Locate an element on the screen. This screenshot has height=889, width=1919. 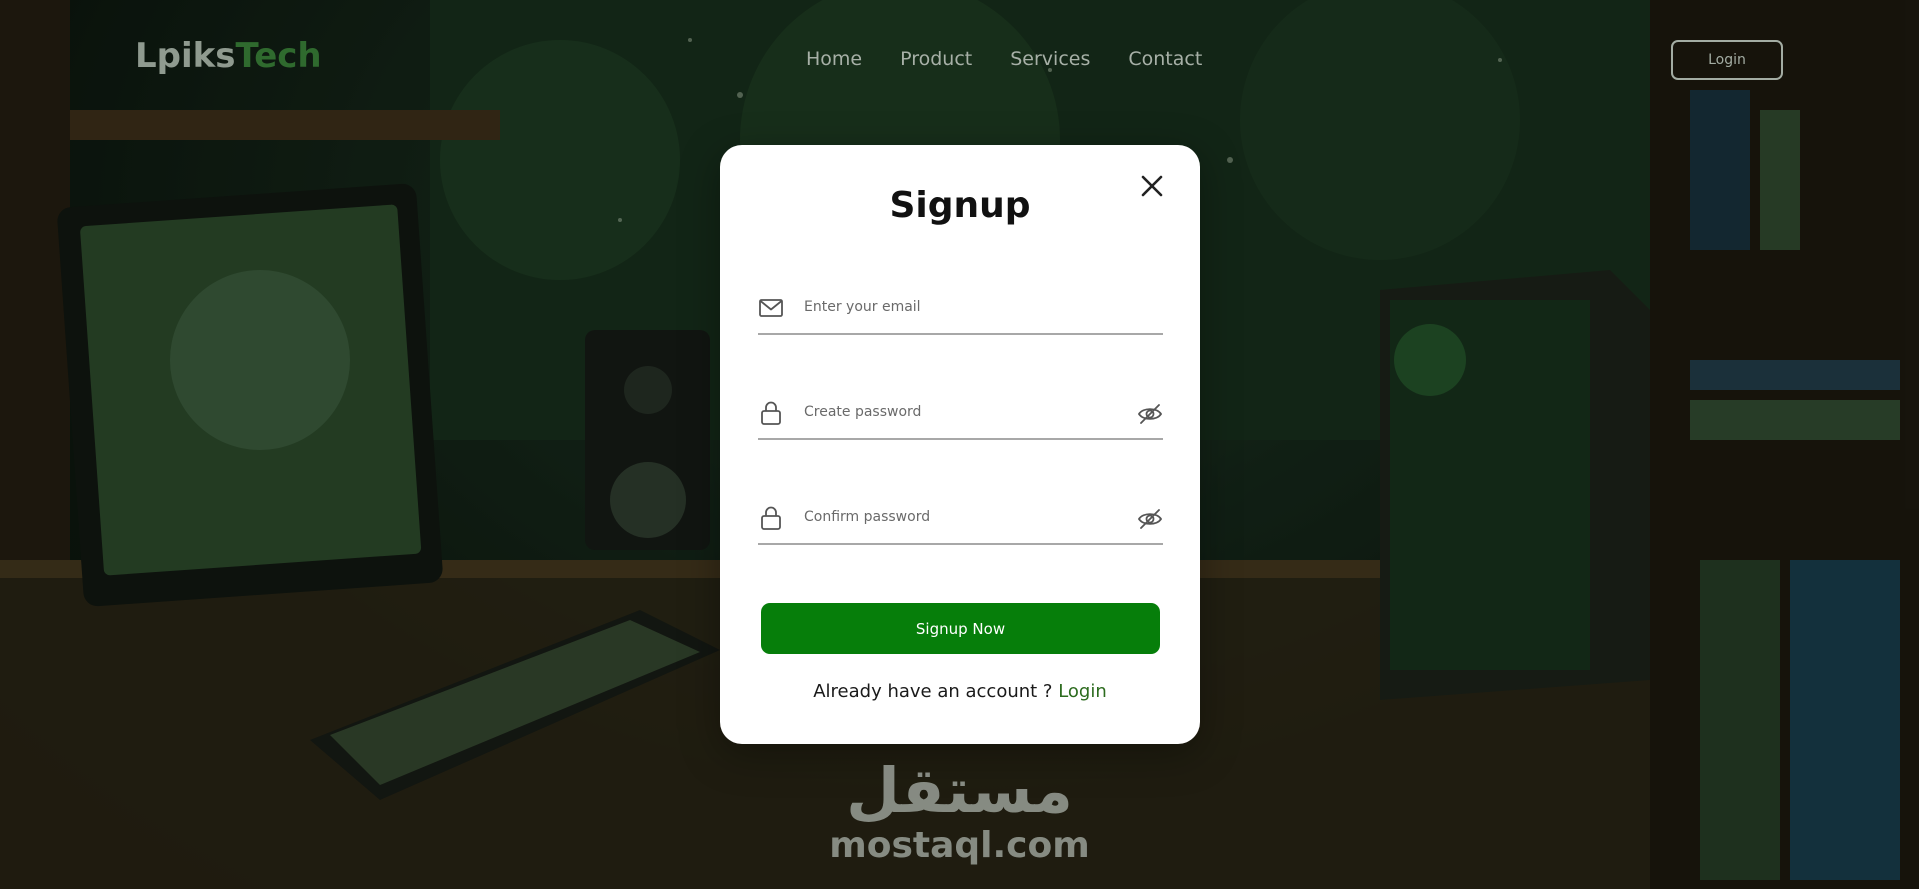
signup-now-button: Signup Now is located at coordinates (960, 628).